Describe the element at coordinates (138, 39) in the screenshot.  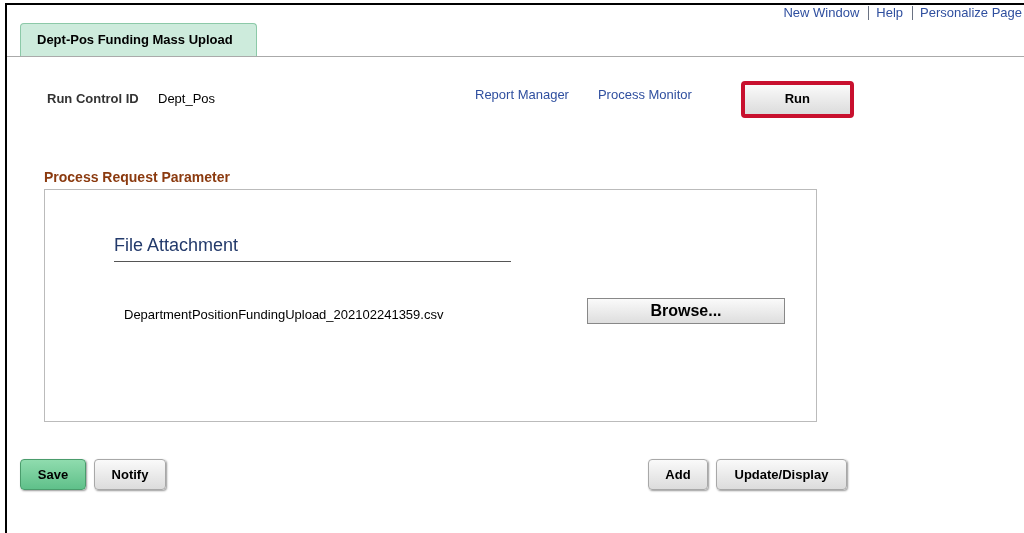
I see `tab: Dept-Pos Funding Mass Upload` at that location.